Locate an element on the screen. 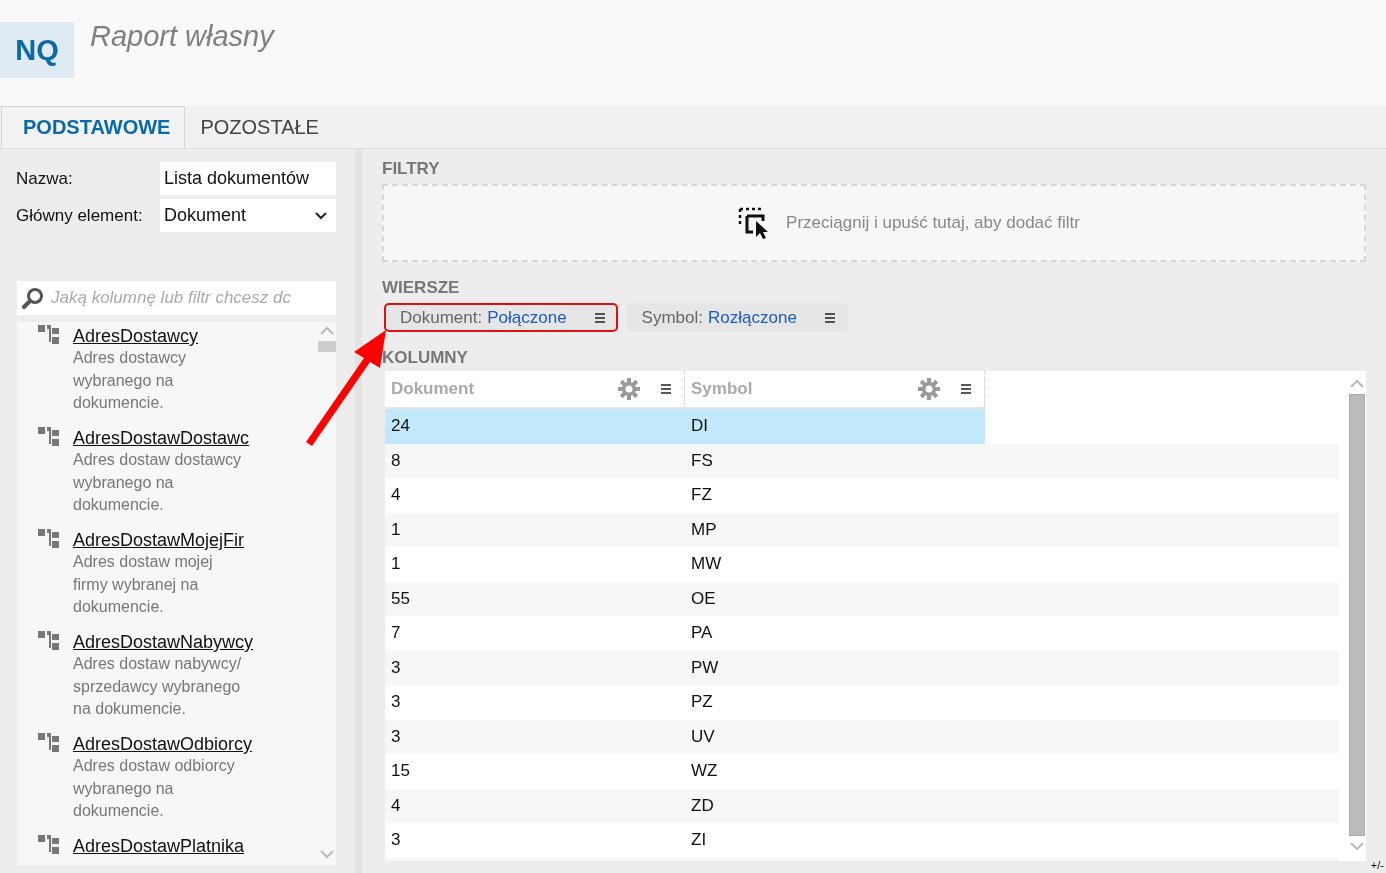 This screenshot has height=873, width=1386. field-description: Adres dostaw mojej firmy wybranej na dokumencie. is located at coordinates (143, 584).